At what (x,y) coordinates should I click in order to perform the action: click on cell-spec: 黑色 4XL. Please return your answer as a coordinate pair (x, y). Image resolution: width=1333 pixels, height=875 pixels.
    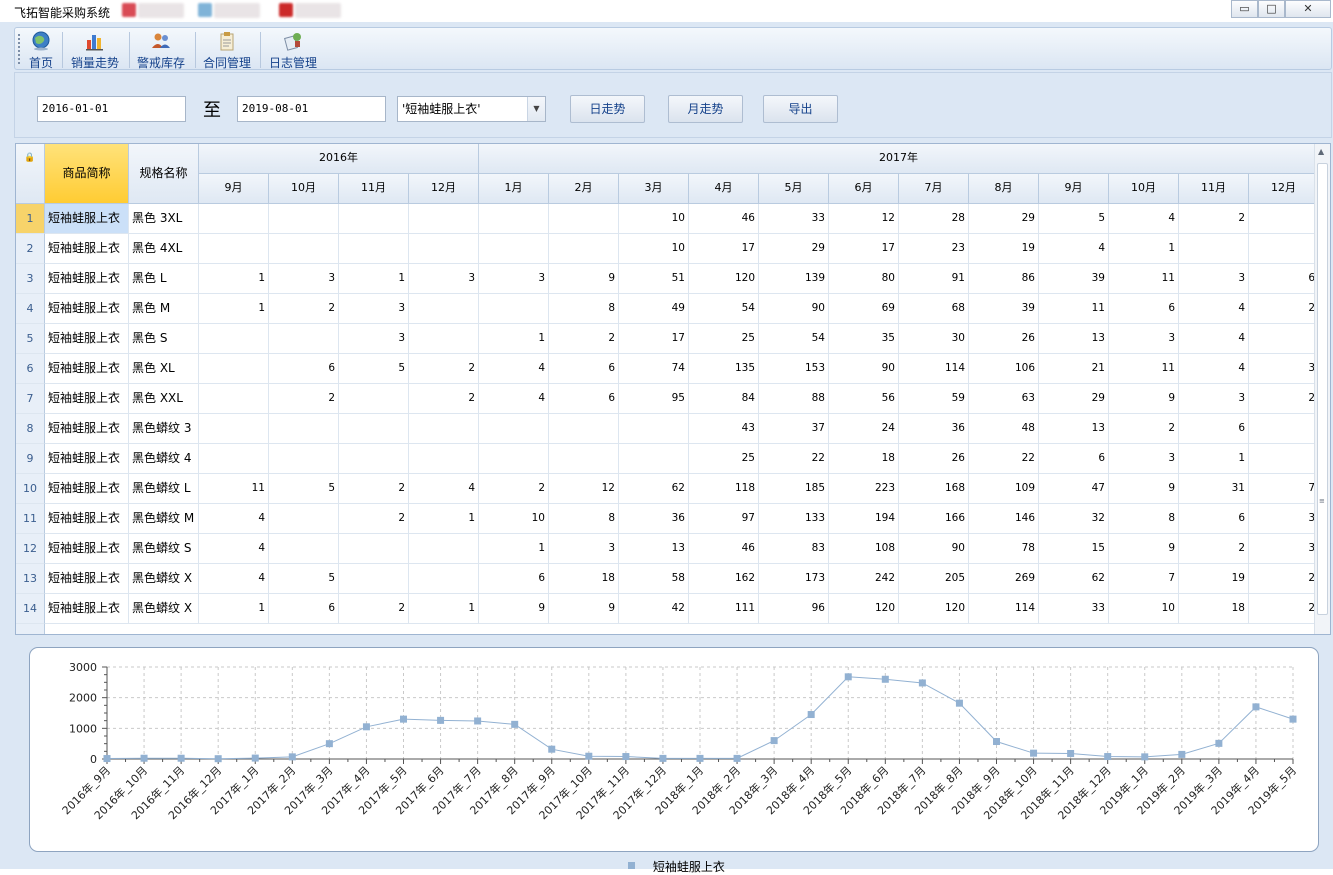
    Looking at the image, I should click on (164, 249).